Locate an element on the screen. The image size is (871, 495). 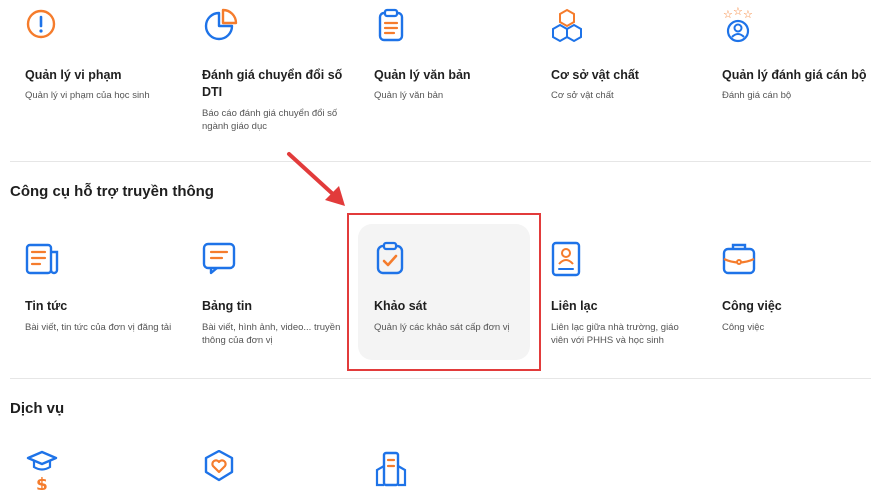
message-board-icon is located at coordinates (222, 260).